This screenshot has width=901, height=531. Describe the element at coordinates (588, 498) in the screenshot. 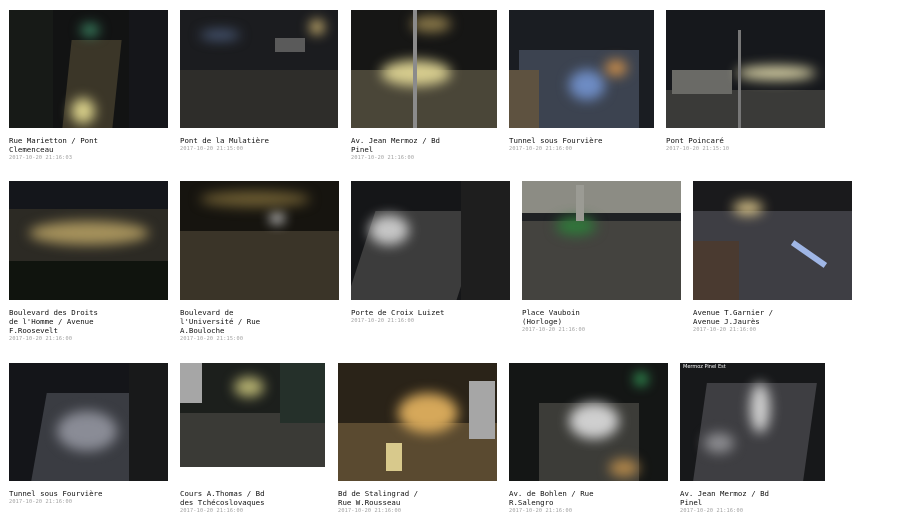

I see `camera-name: Av. de Bohlen / Rue R.Salengro` at that location.